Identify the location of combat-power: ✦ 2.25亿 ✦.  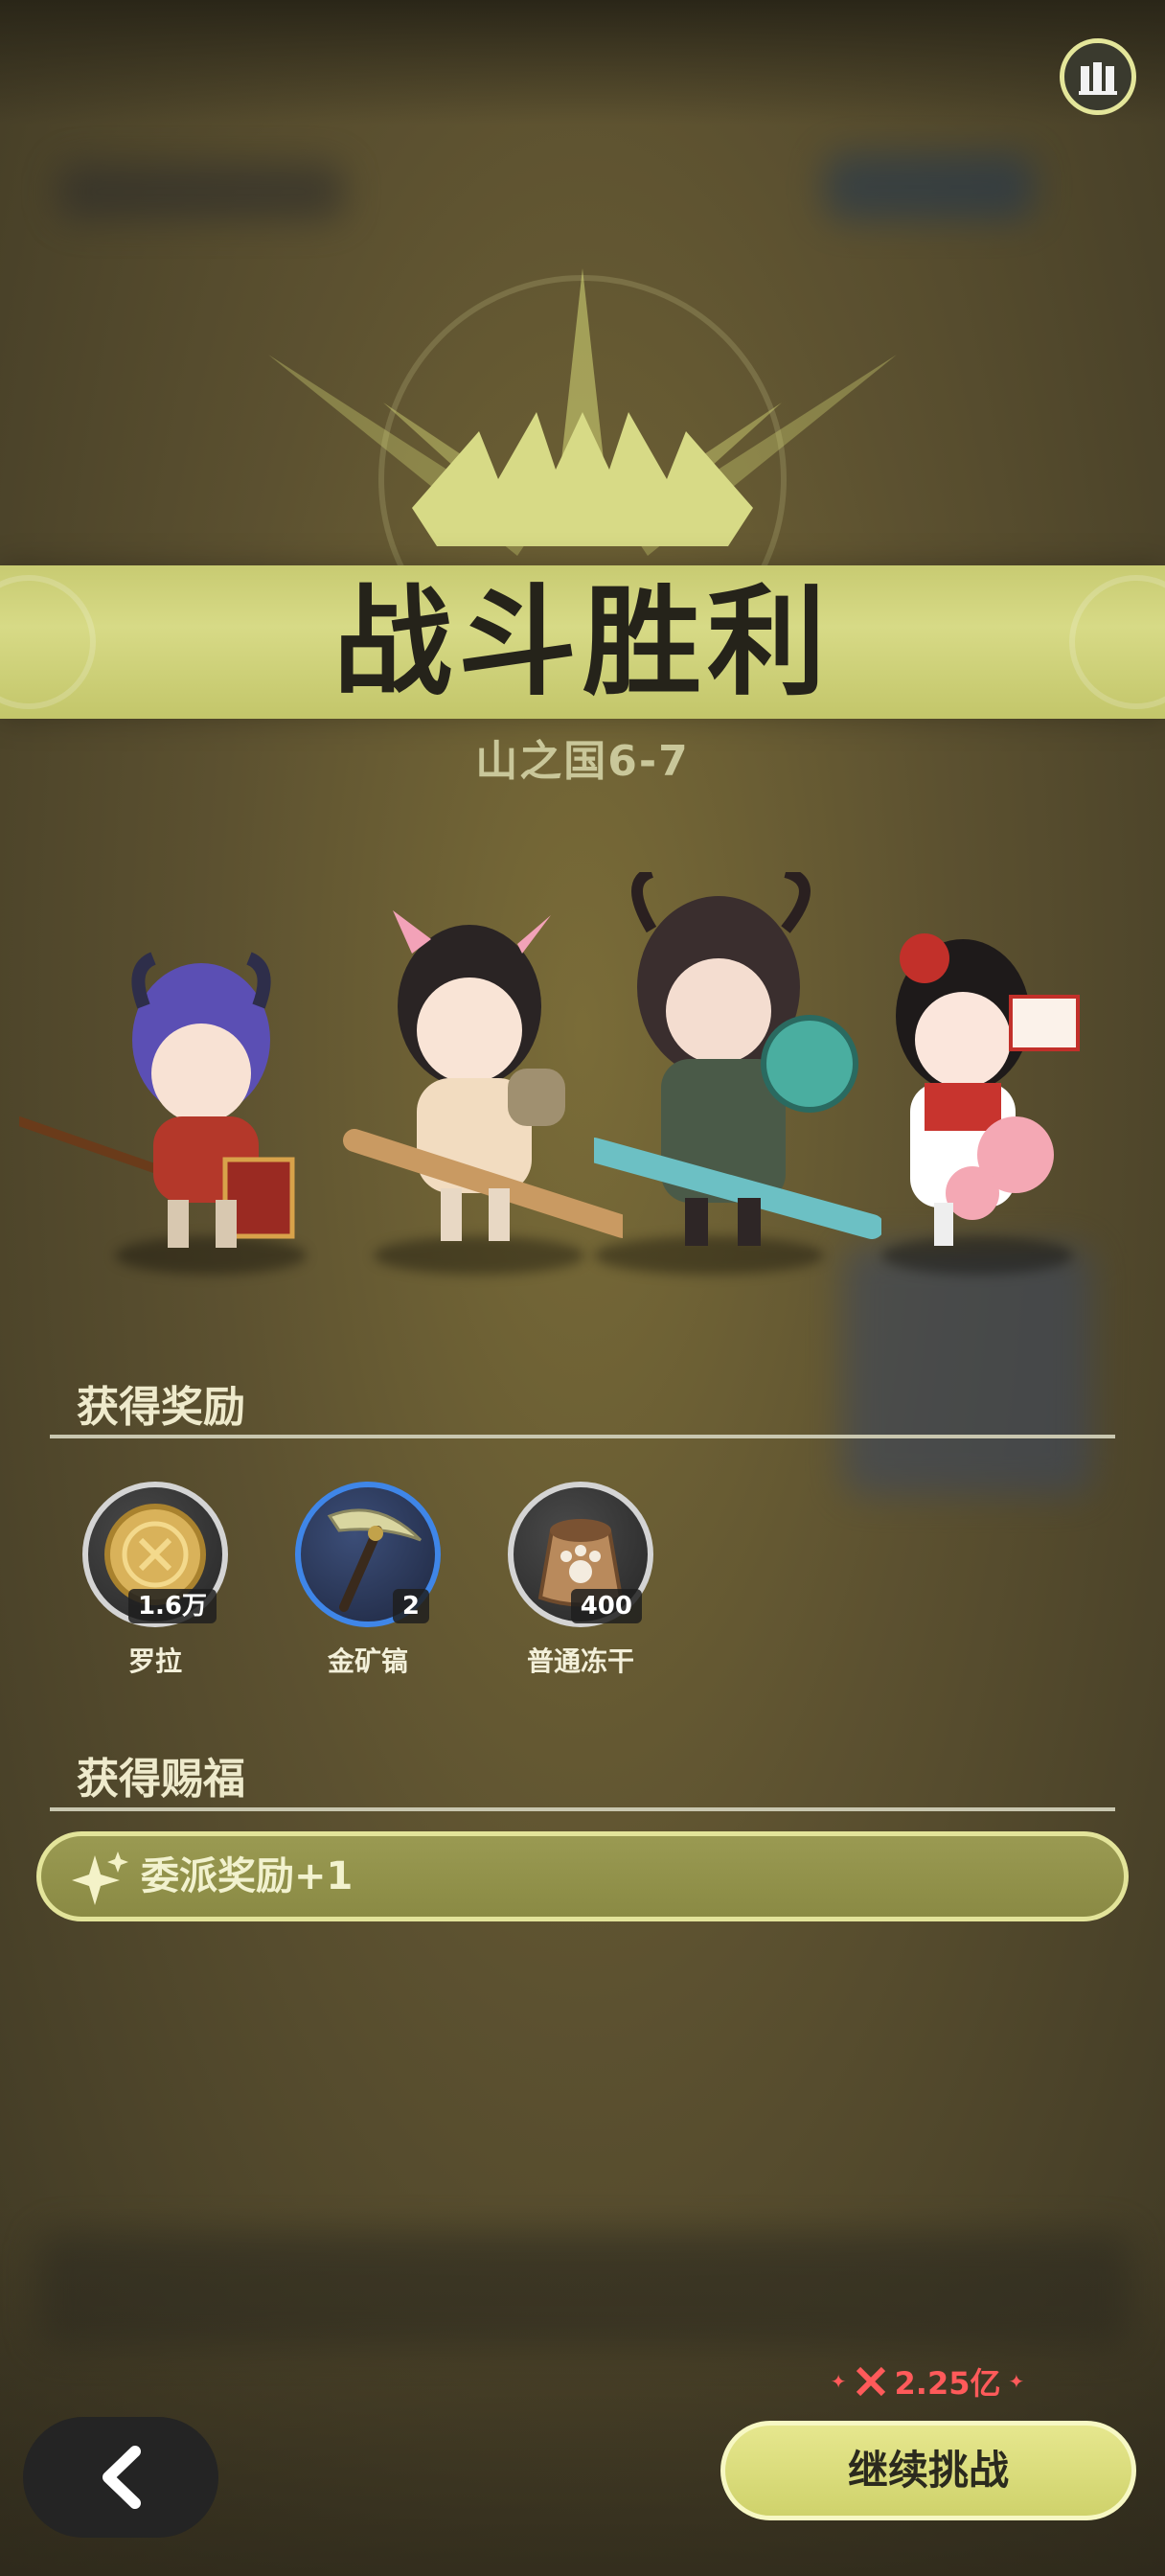
(928, 2381).